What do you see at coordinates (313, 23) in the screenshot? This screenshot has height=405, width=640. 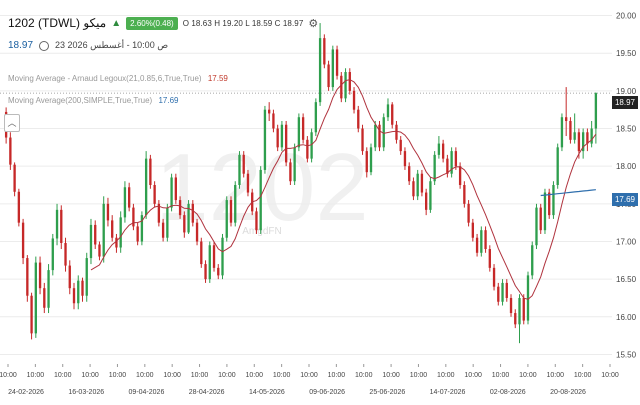 I see `gear-icon: ⚙` at bounding box center [313, 23].